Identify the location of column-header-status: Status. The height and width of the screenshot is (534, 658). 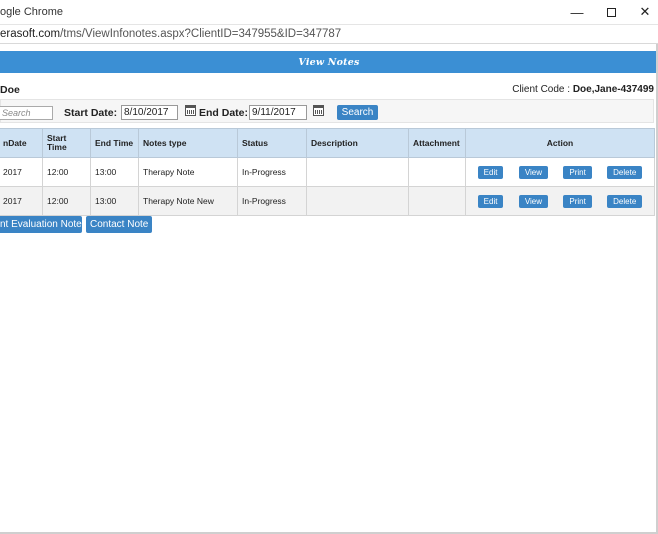
(272, 143).